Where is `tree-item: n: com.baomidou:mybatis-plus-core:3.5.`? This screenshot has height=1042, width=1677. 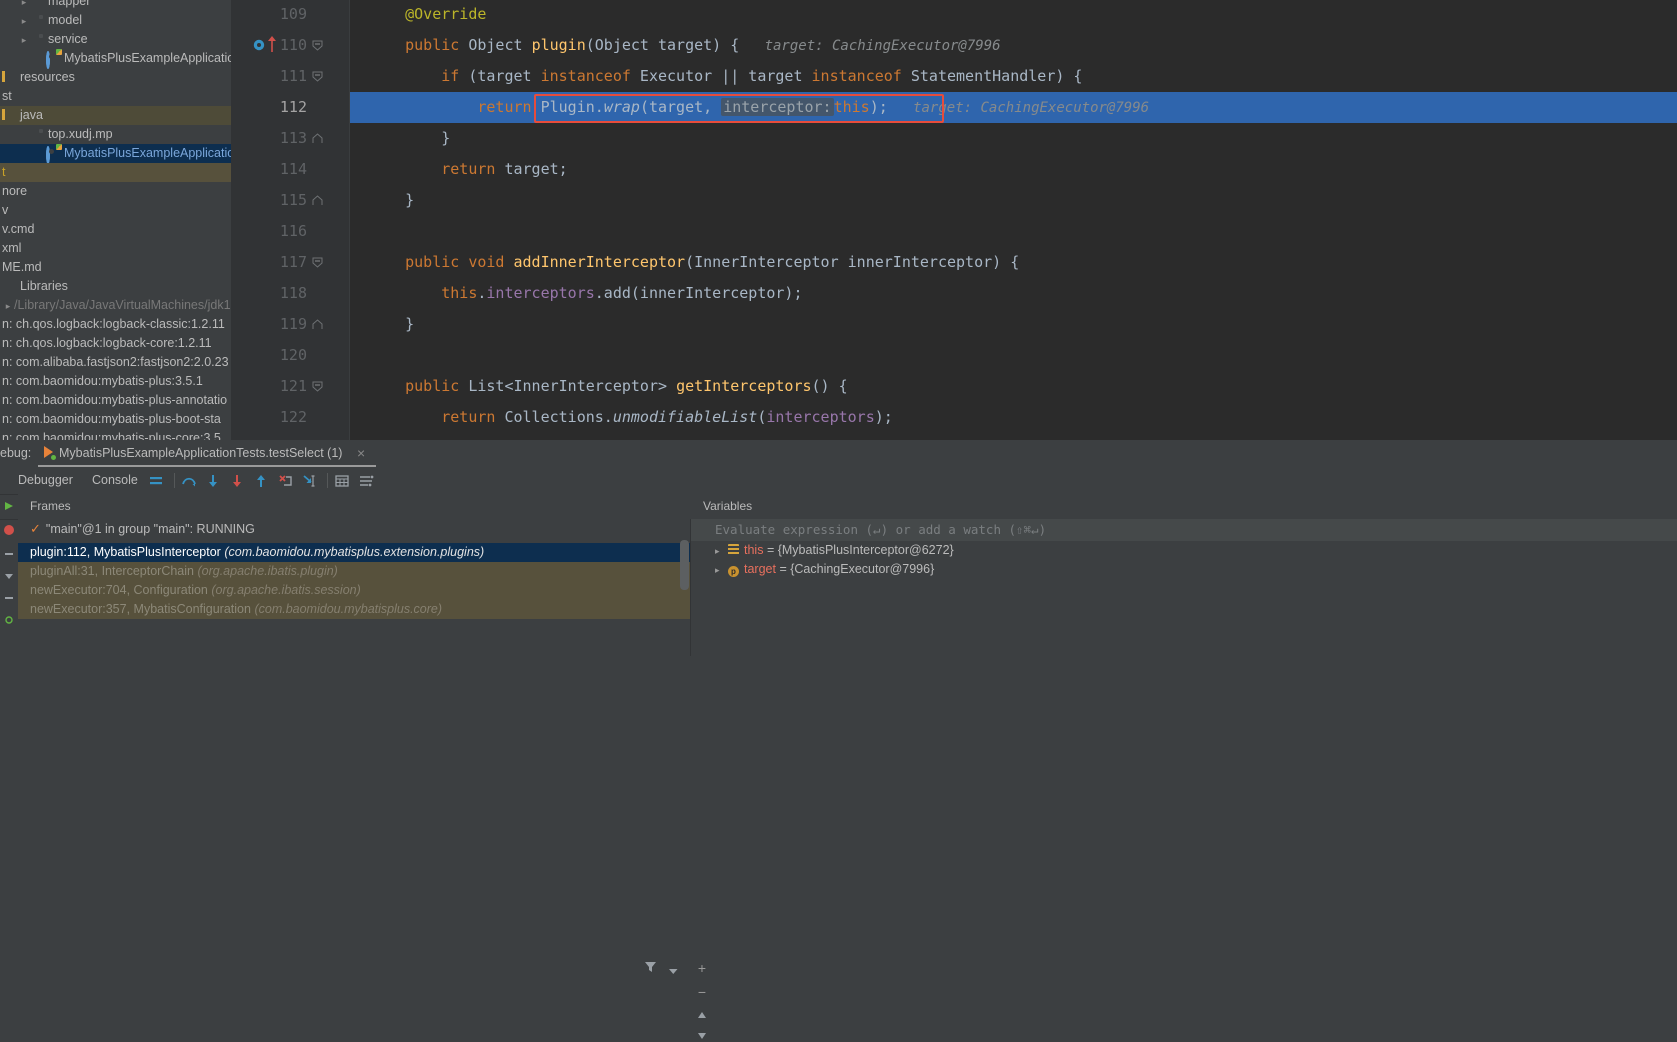 tree-item: n: com.baomidou:mybatis-plus-core:3.5. is located at coordinates (115, 434).